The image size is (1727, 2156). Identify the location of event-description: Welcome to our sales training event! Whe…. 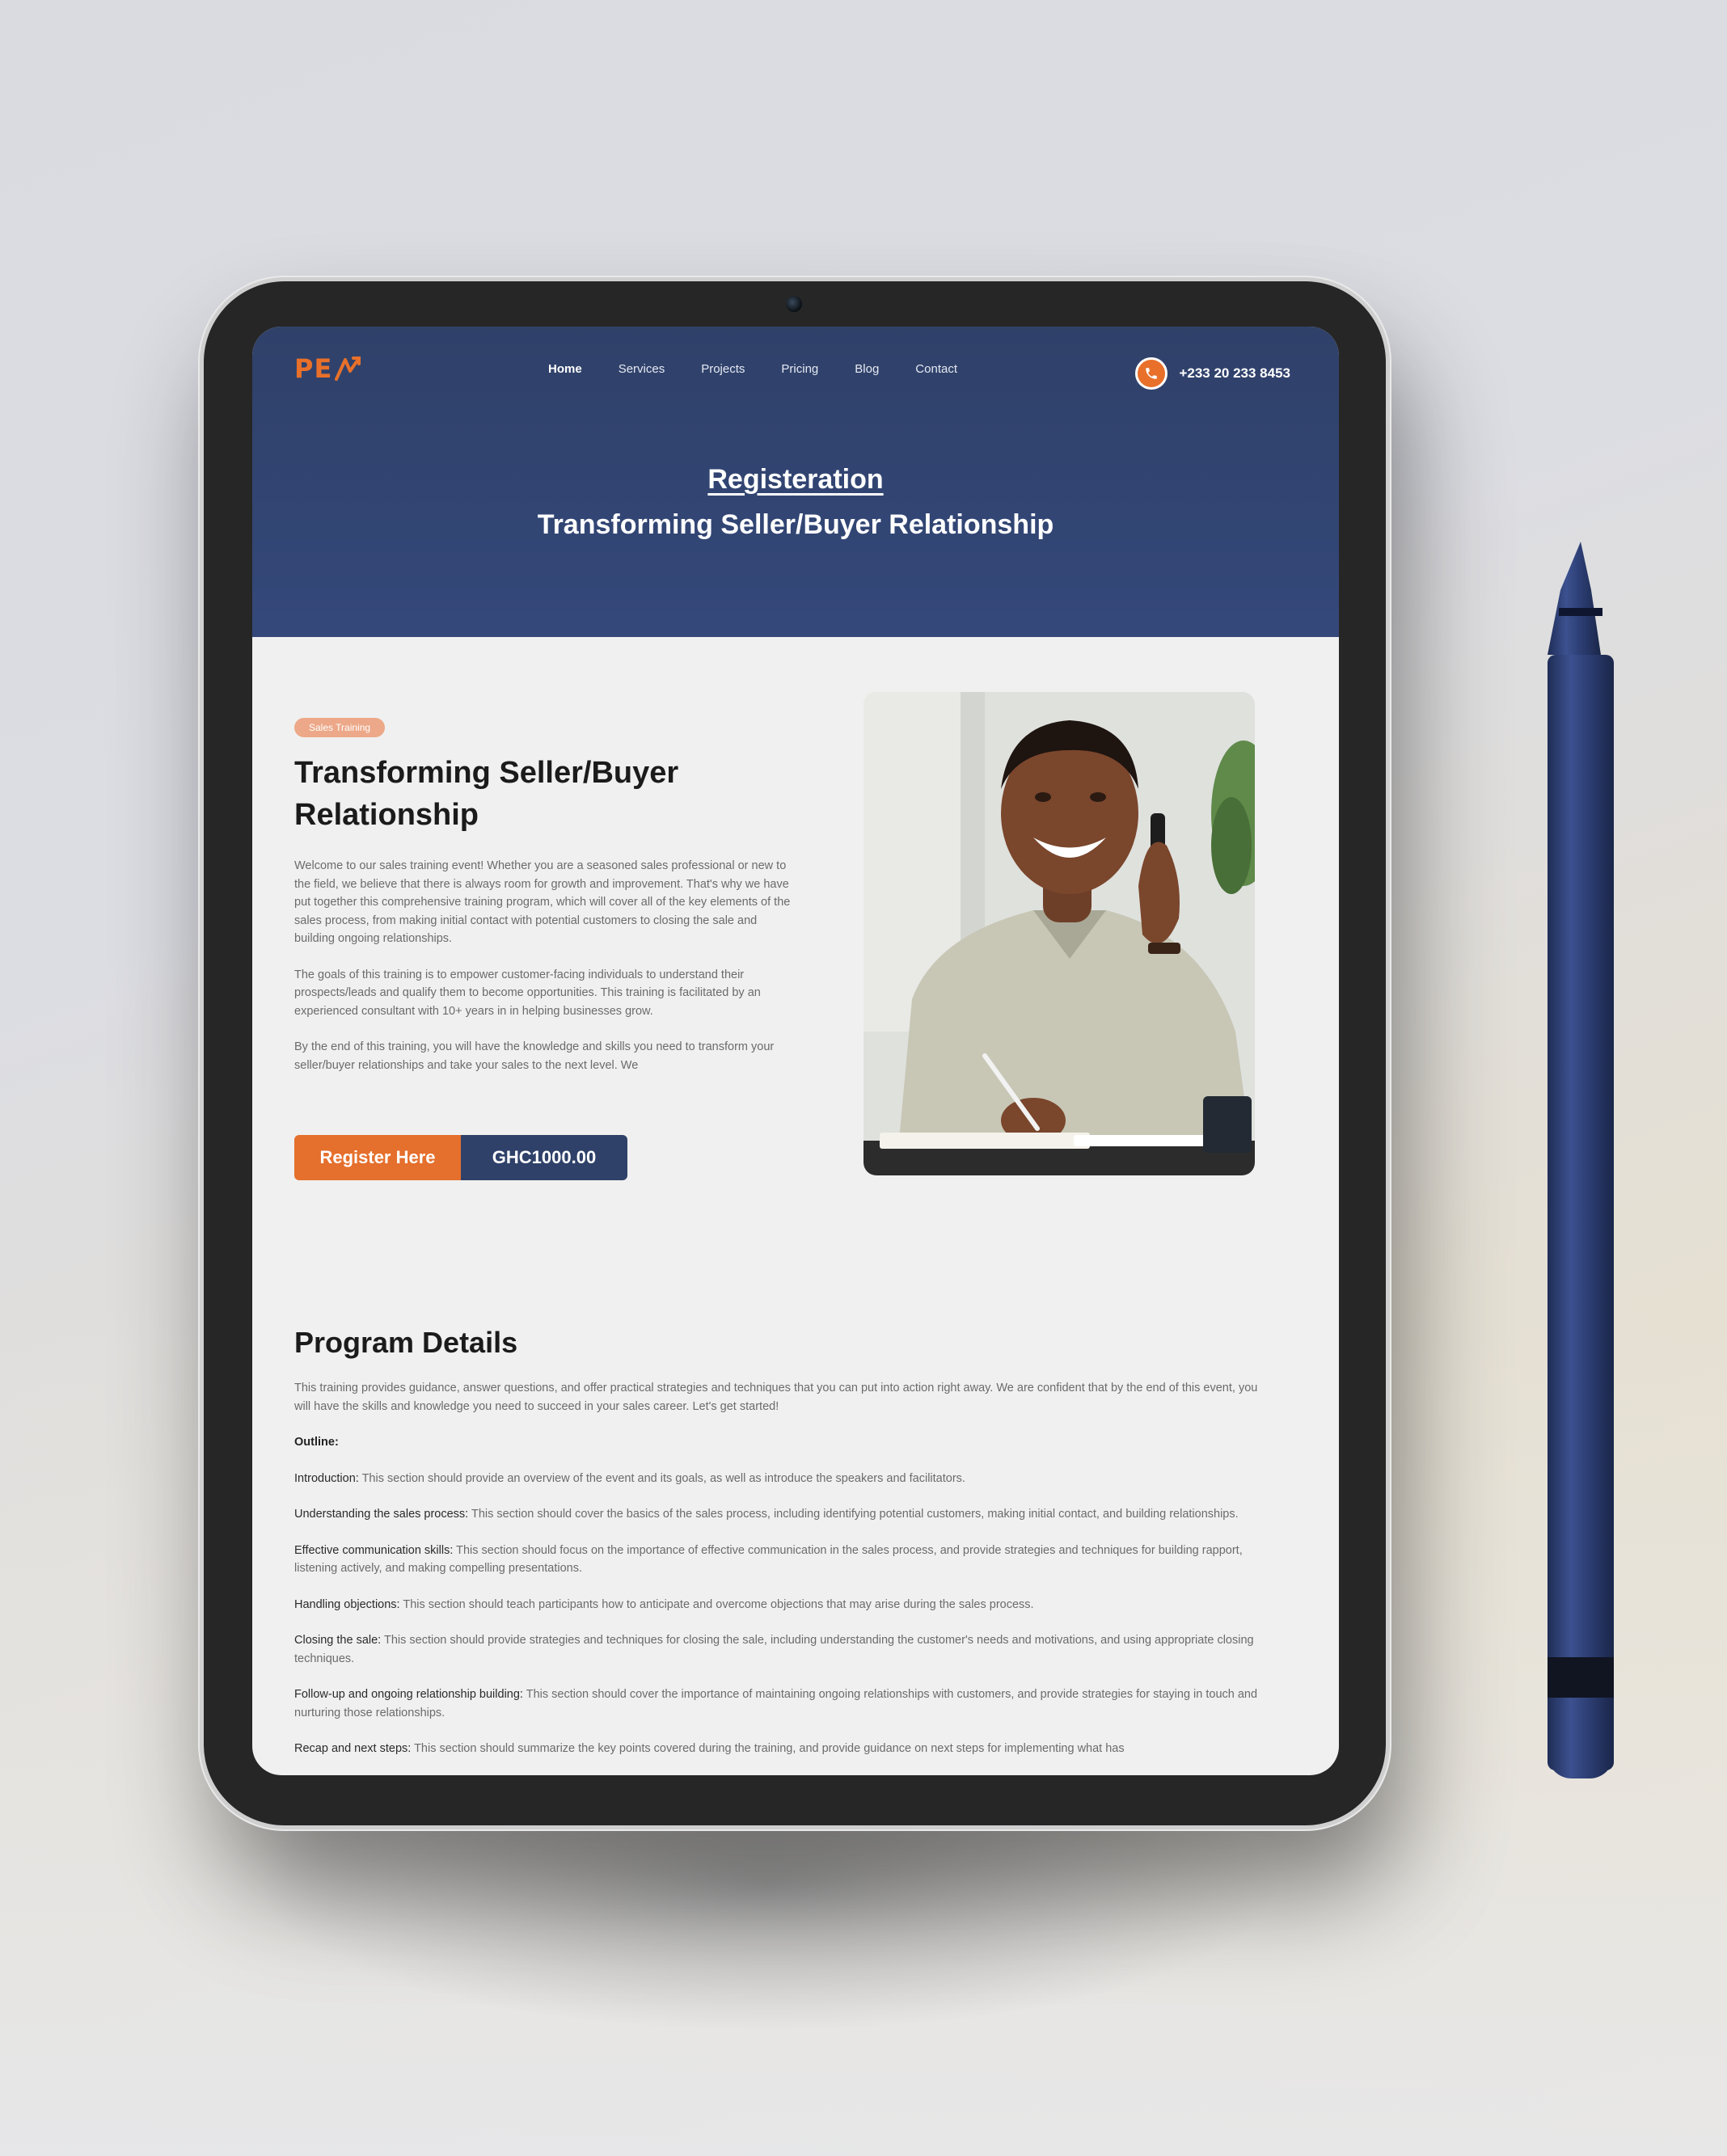
(545, 975).